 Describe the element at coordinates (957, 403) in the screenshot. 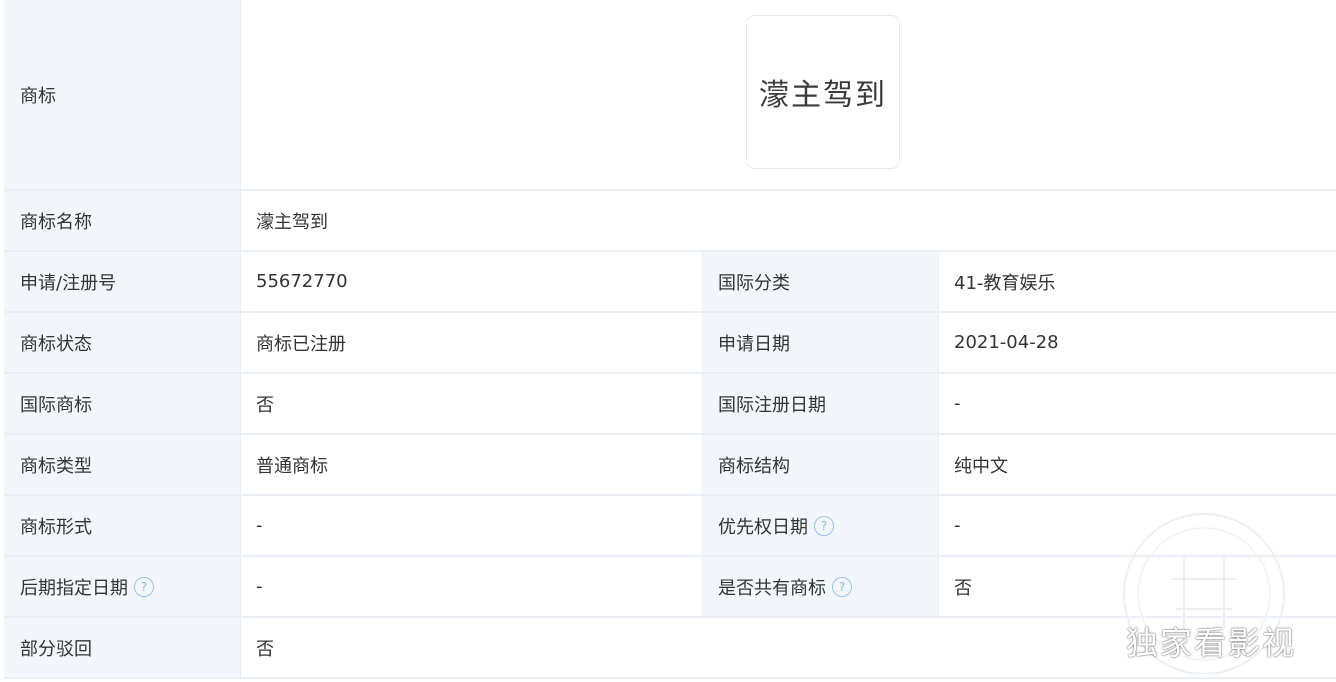

I see `intl-reg-date-value: -` at that location.